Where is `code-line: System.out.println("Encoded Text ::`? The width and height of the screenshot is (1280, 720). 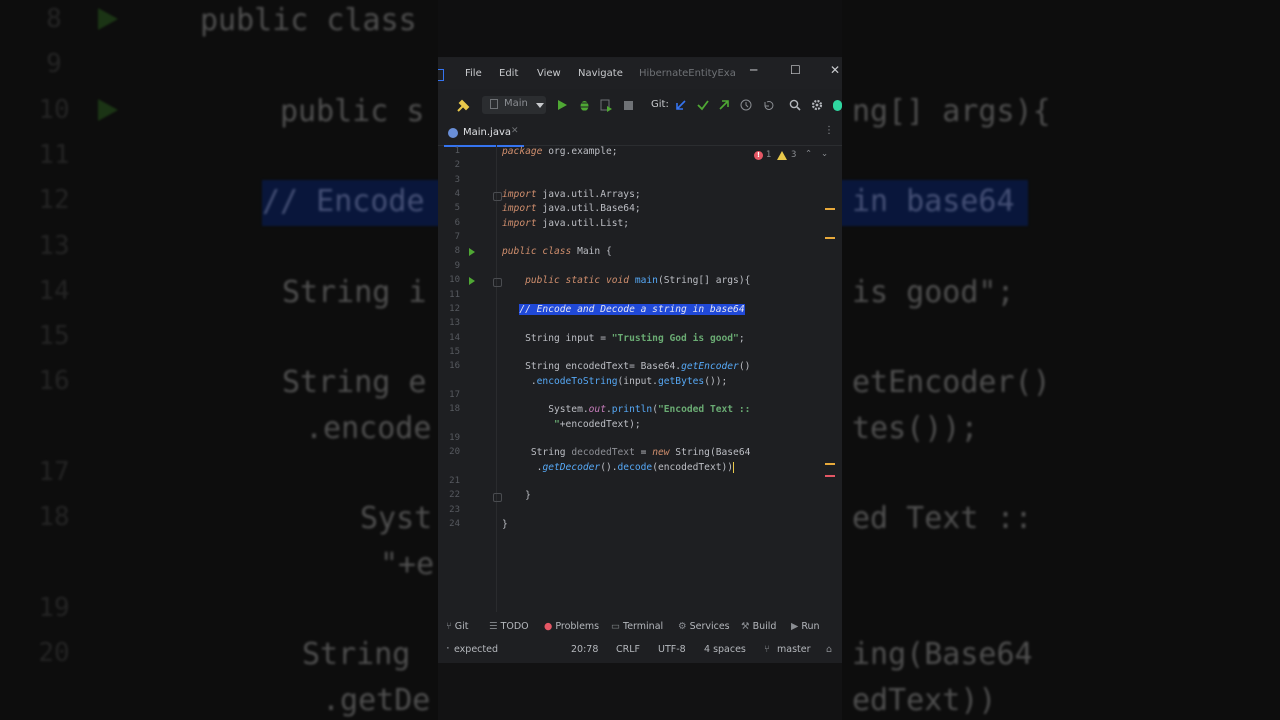 code-line: System.out.println("Encoded Text :: is located at coordinates (626, 409).